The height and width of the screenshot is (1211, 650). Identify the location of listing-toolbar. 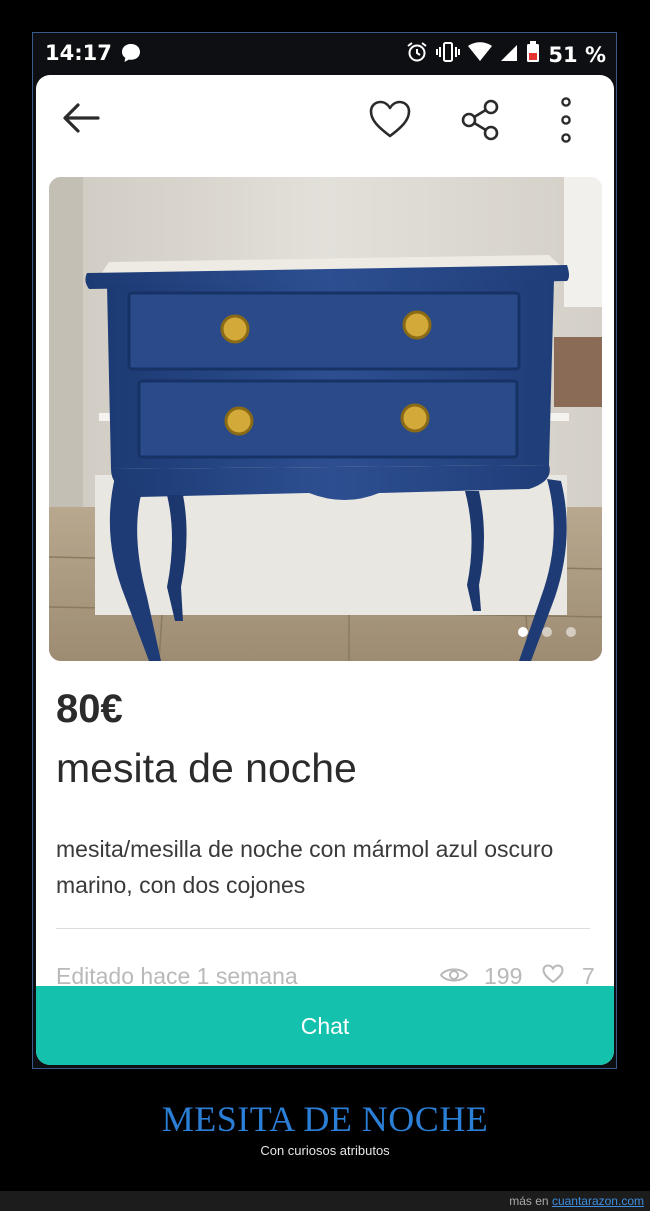
(325, 125).